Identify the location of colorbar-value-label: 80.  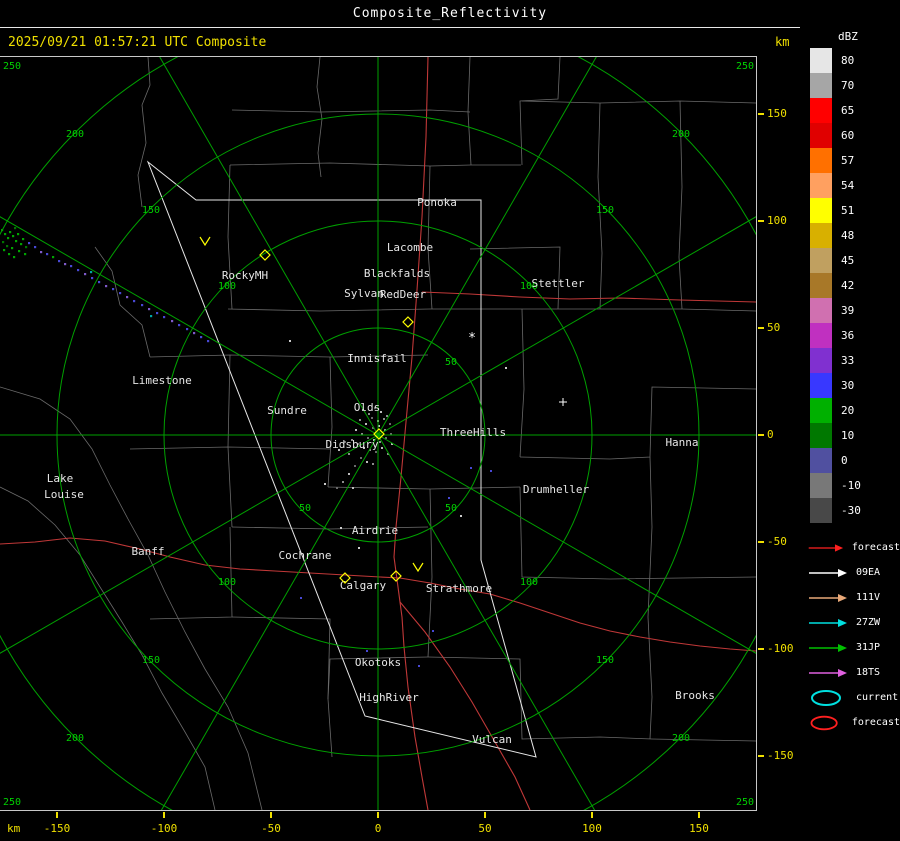
(848, 60).